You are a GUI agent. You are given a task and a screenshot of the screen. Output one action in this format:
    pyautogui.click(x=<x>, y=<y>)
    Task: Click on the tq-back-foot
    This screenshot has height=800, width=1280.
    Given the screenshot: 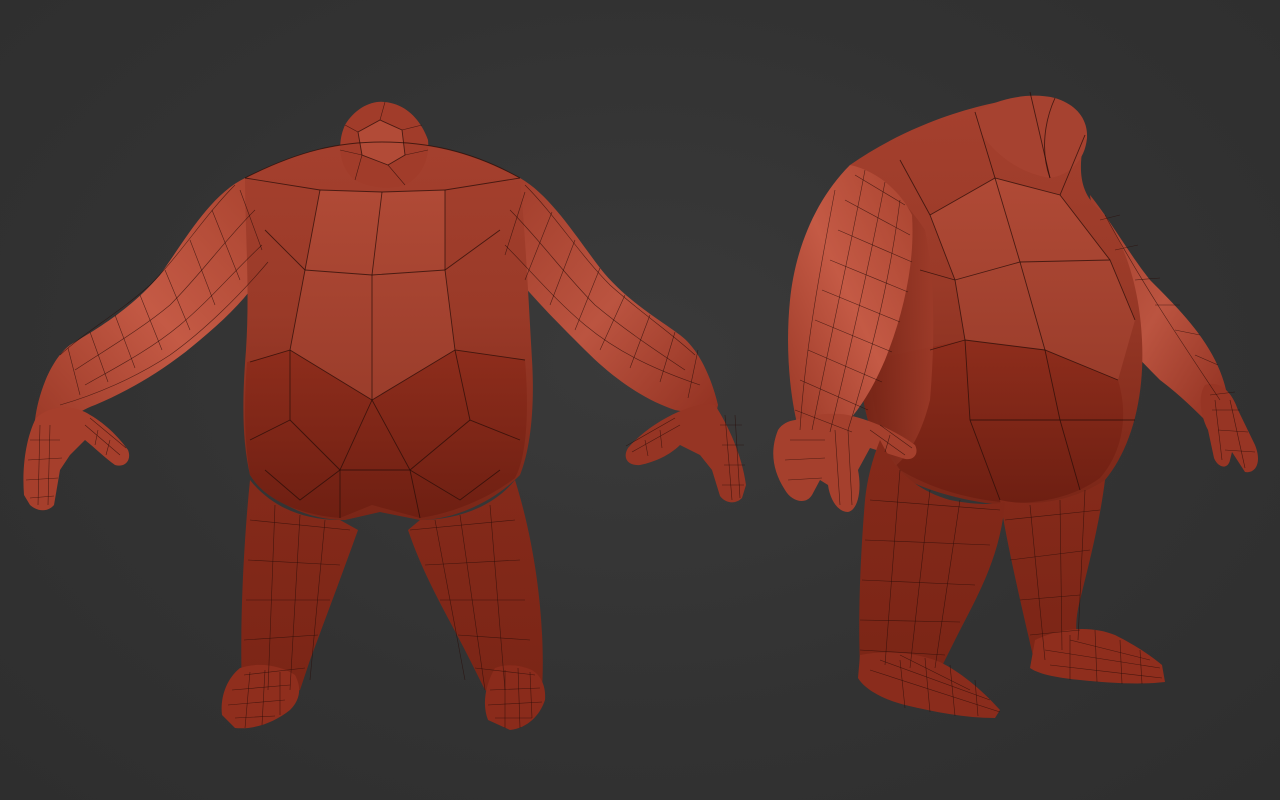 What is the action you would take?
    pyautogui.click(x=1097, y=656)
    